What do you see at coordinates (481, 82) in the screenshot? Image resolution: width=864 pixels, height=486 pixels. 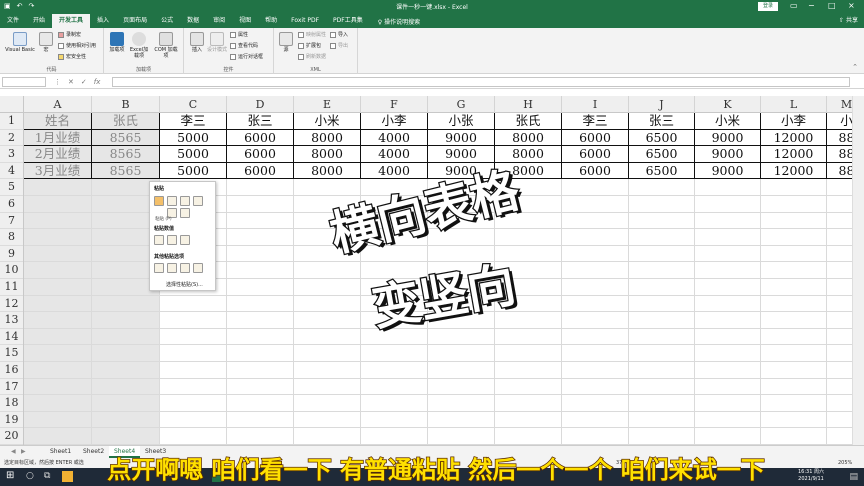 I see `formula-input` at bounding box center [481, 82].